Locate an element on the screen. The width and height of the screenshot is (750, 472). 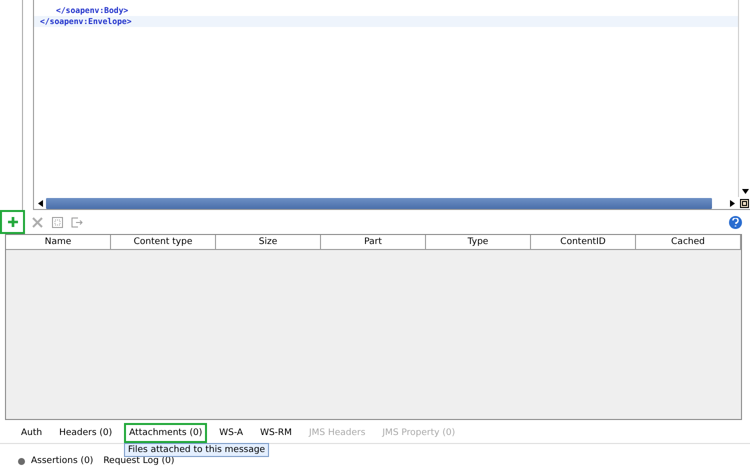
add-button is located at coordinates (12, 222).